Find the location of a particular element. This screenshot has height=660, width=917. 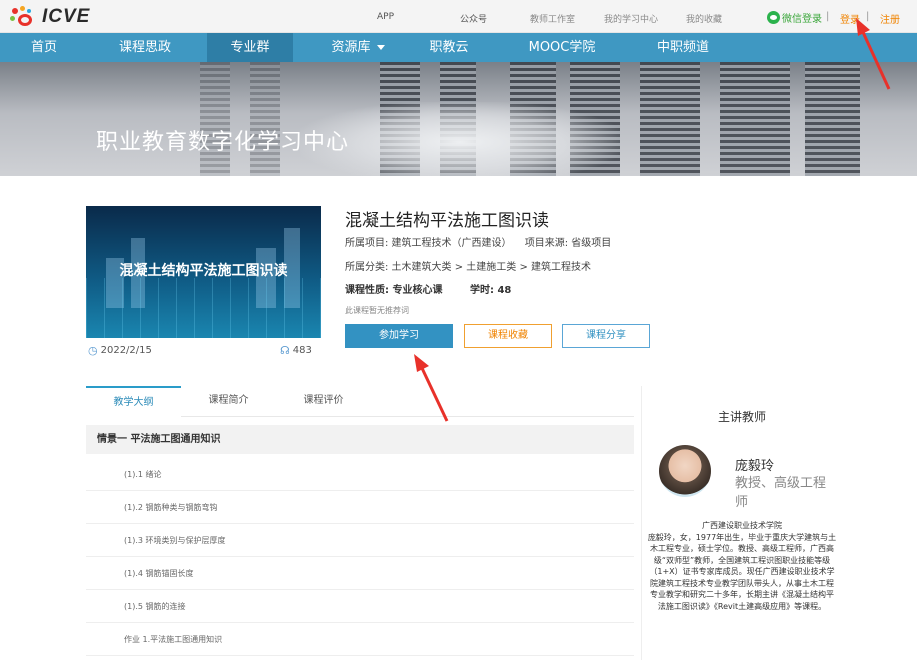

arrow-head is located at coordinates (421, 363).